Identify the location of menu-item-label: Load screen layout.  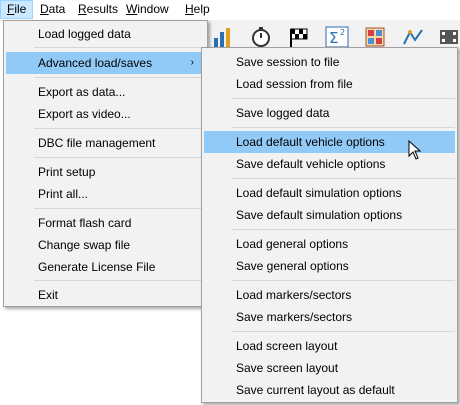
(287, 346).